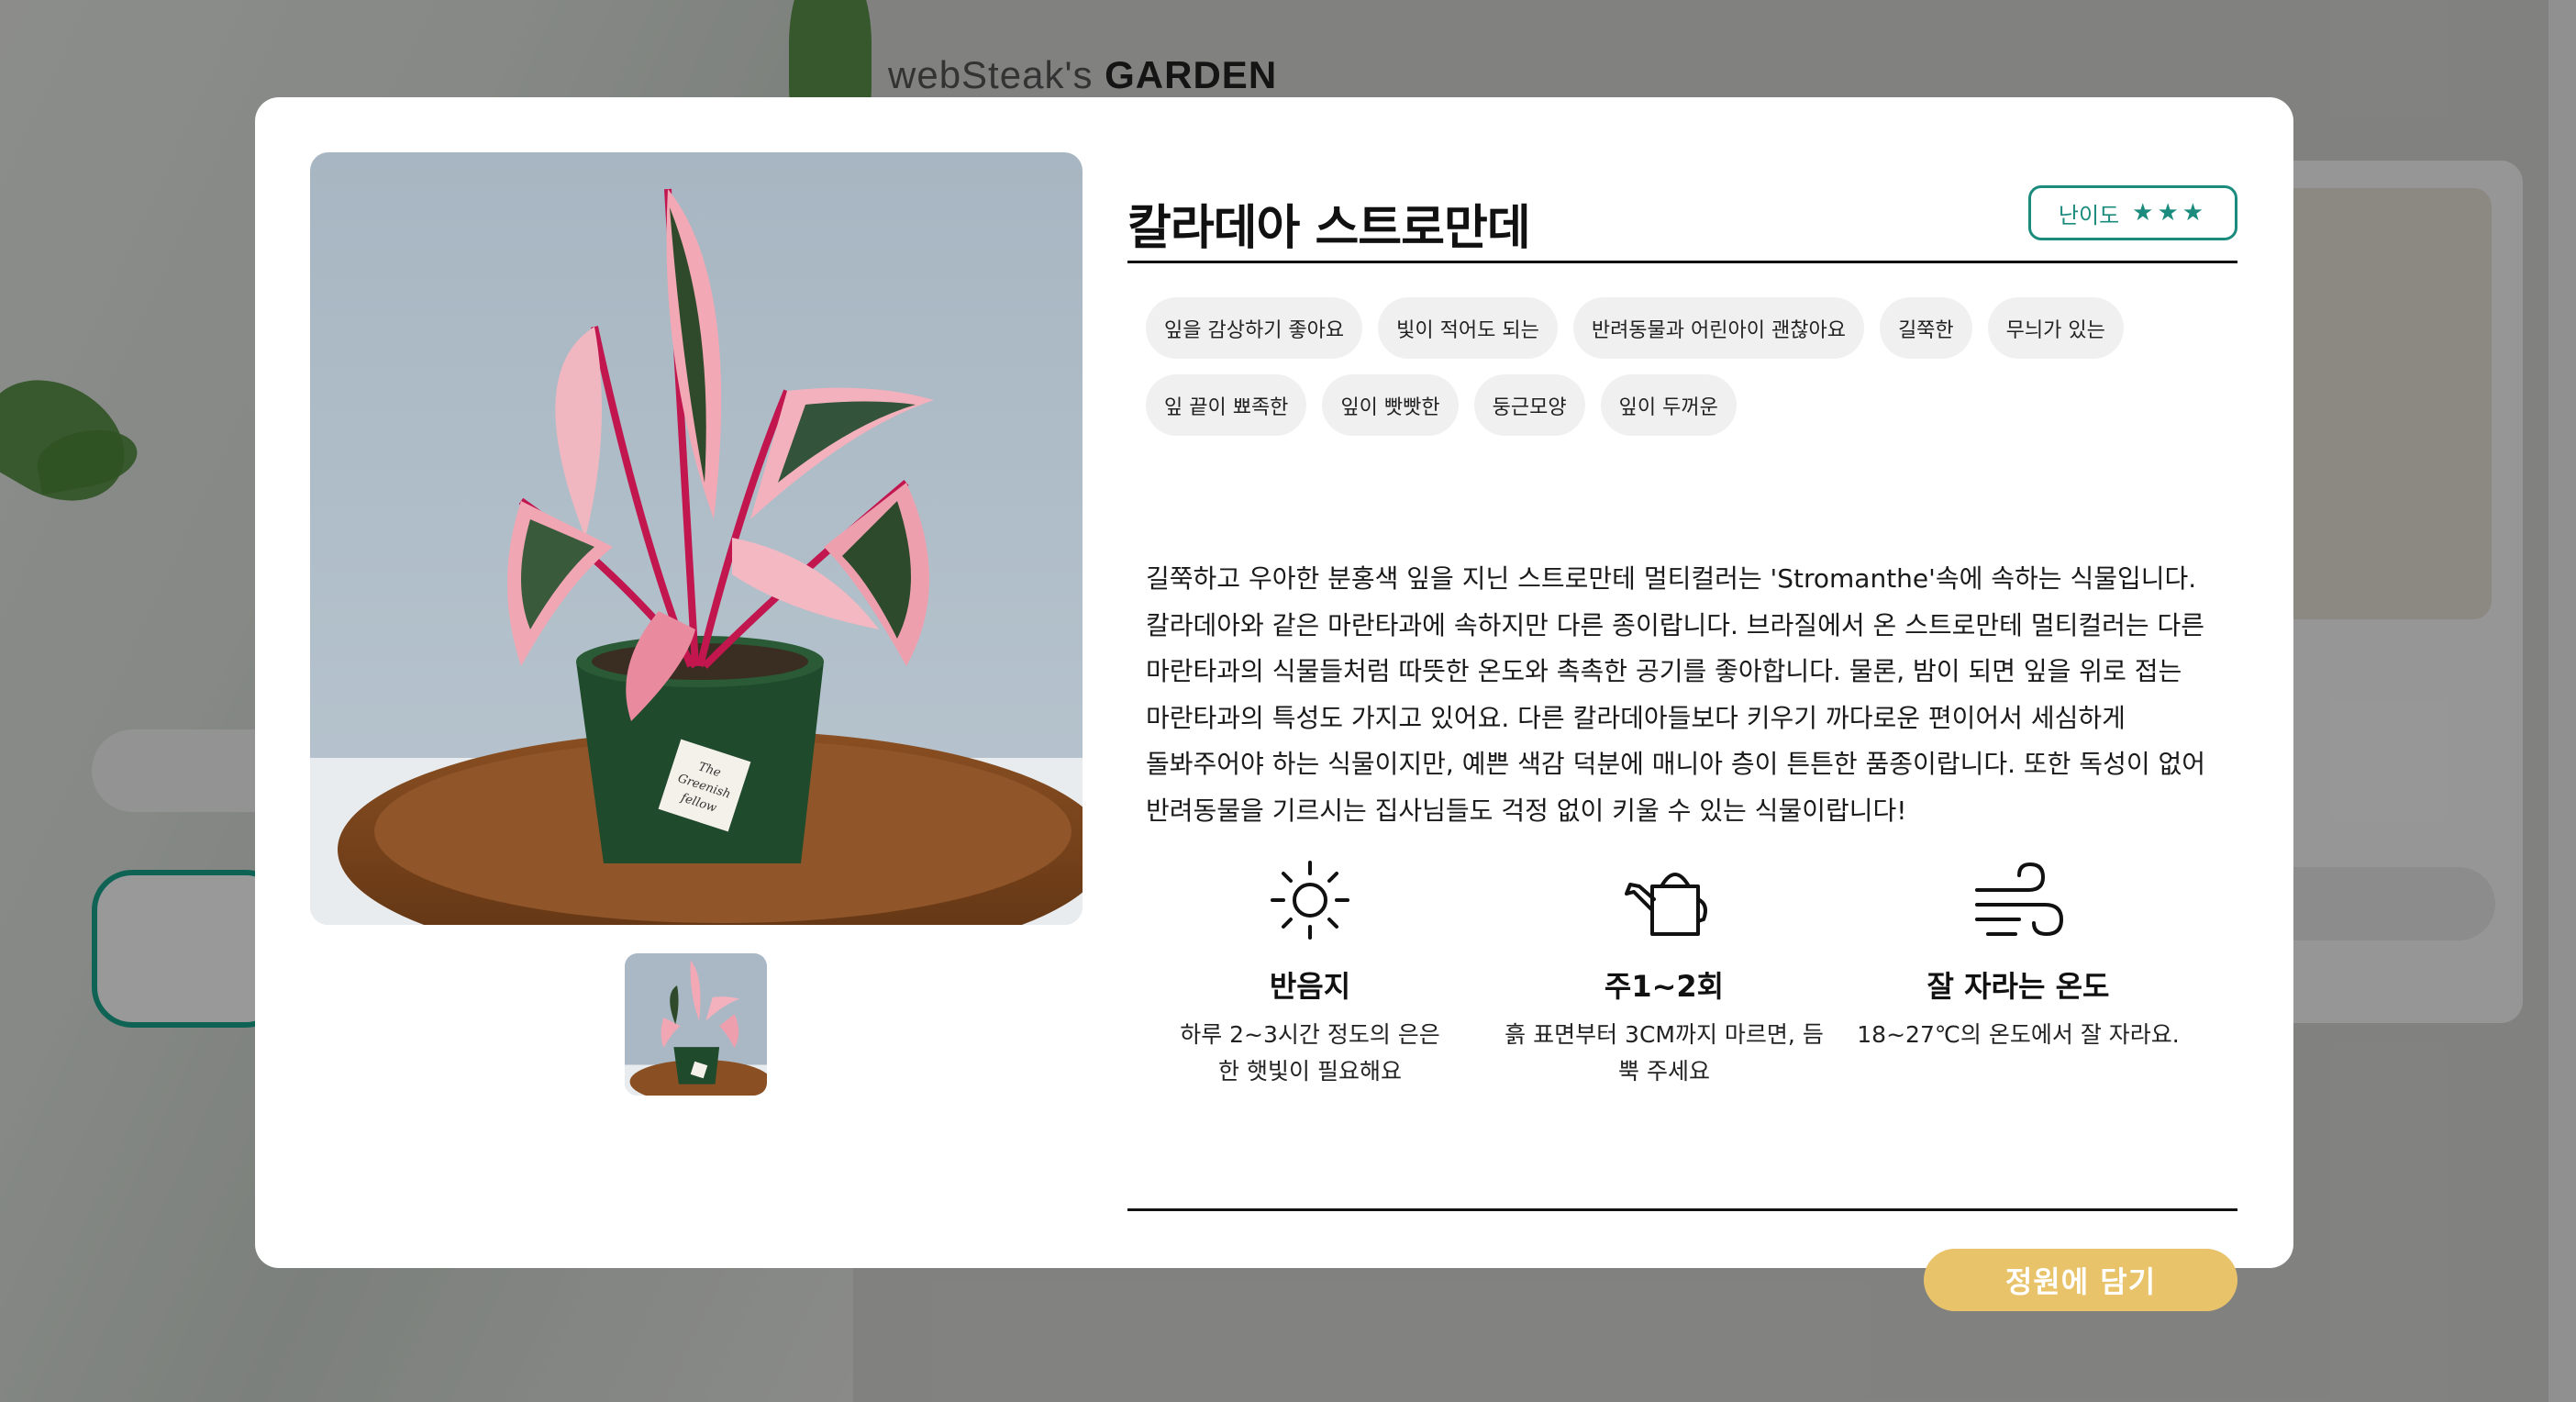  I want to click on care-item-light: 반음지 하루 2~3시간 정도의 은은한 햇빛이 필요해요, so click(1310, 970).